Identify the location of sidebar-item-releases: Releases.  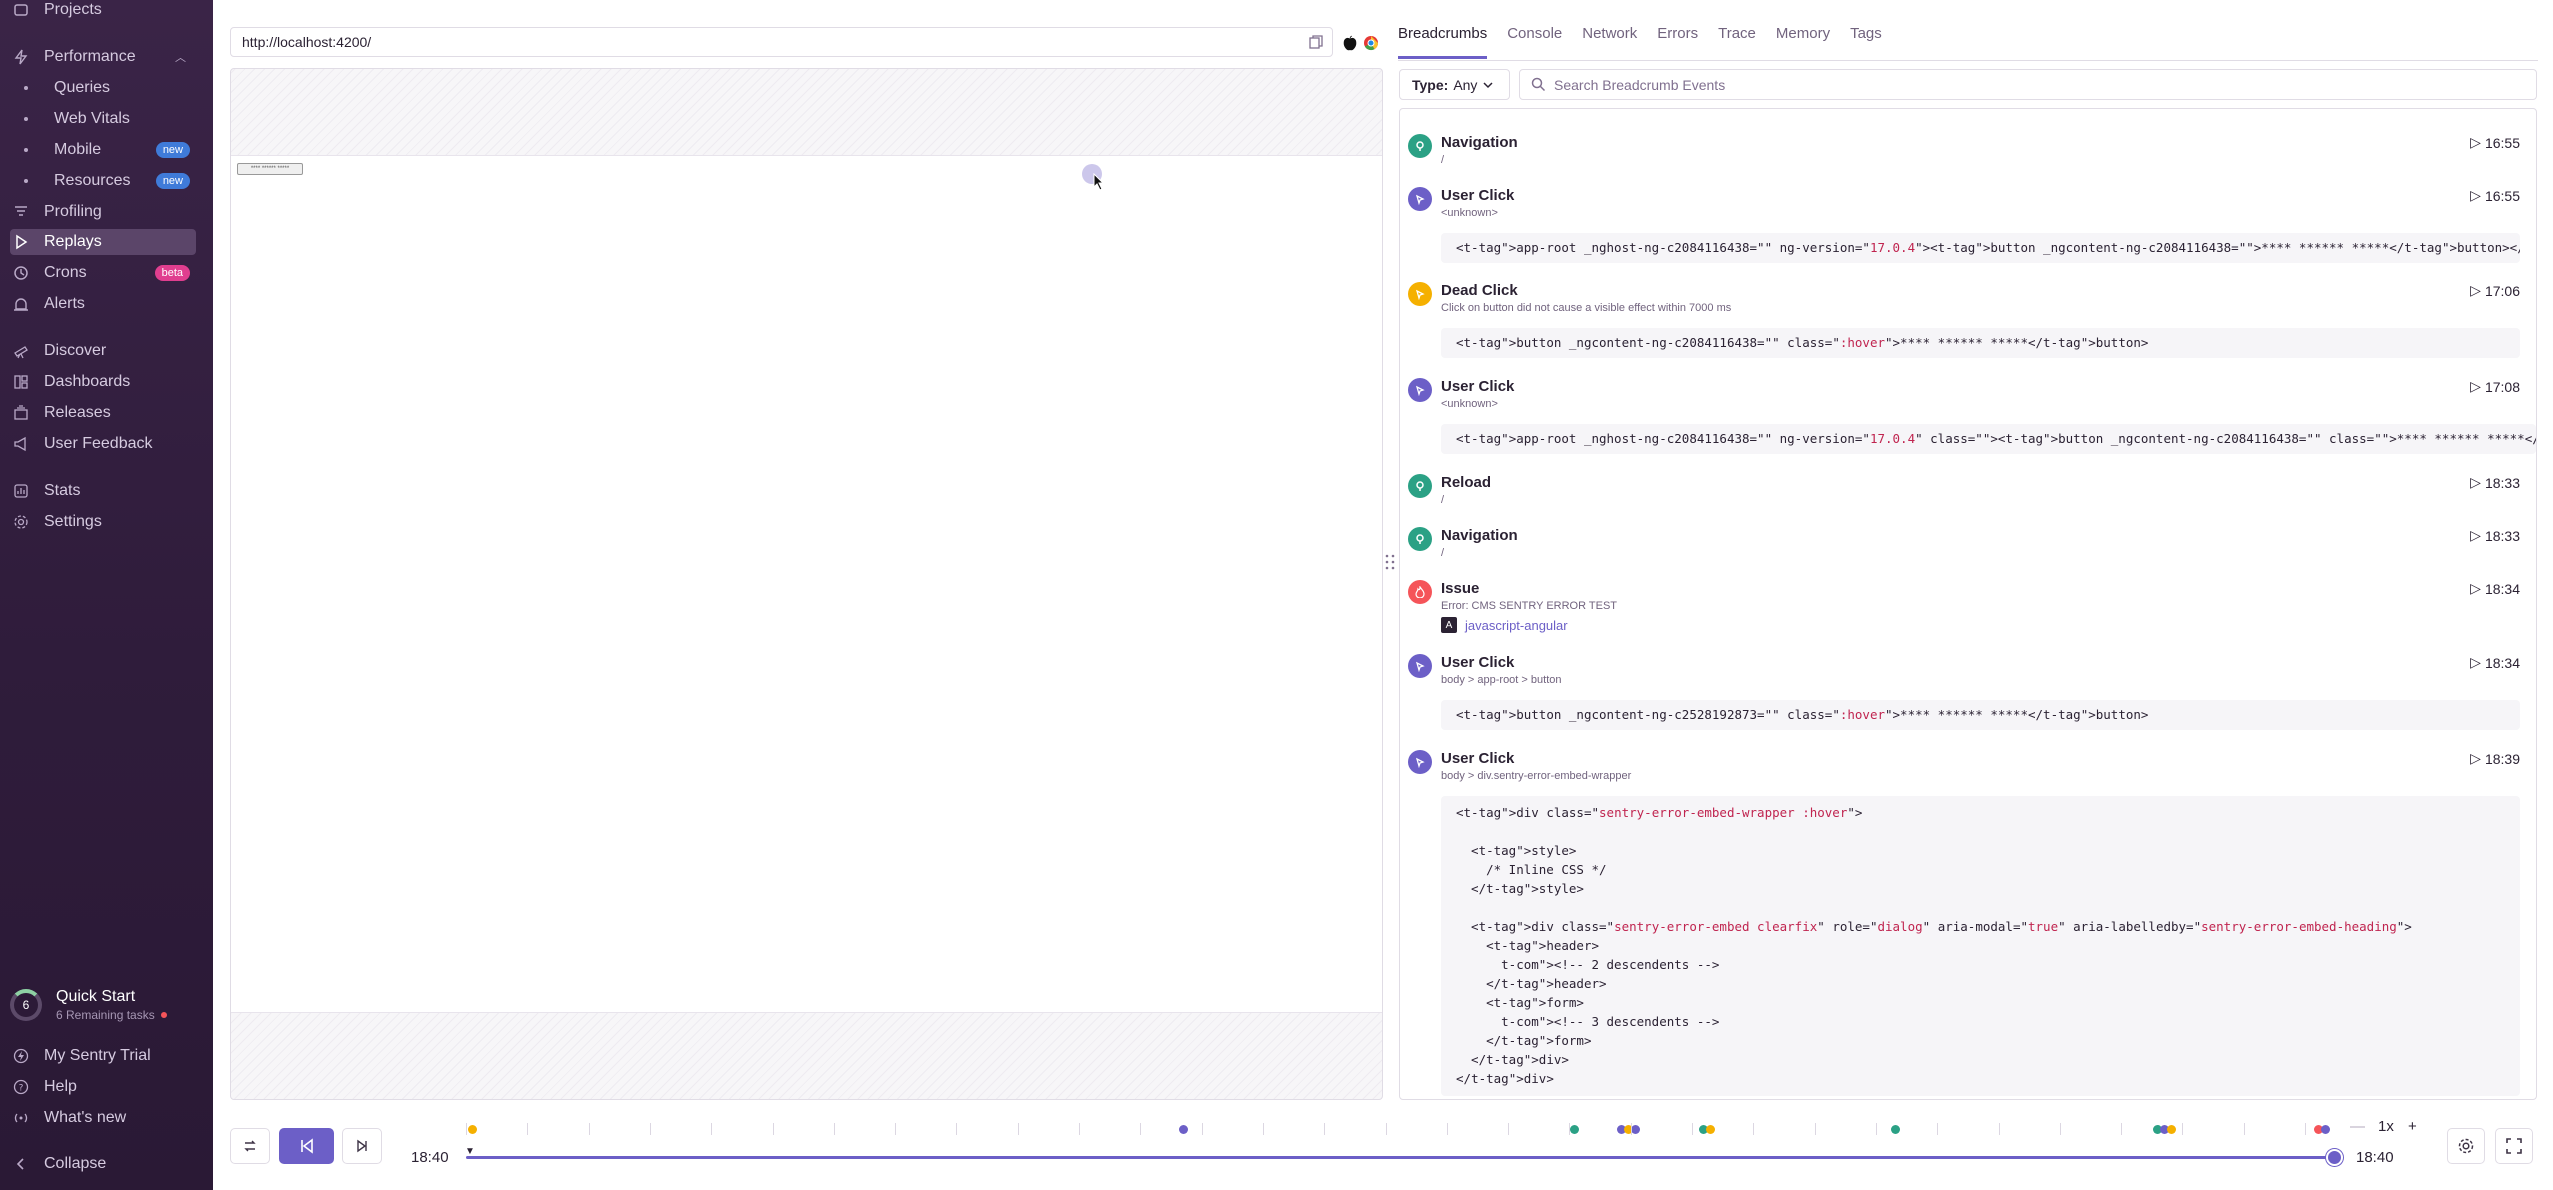
(103, 413).